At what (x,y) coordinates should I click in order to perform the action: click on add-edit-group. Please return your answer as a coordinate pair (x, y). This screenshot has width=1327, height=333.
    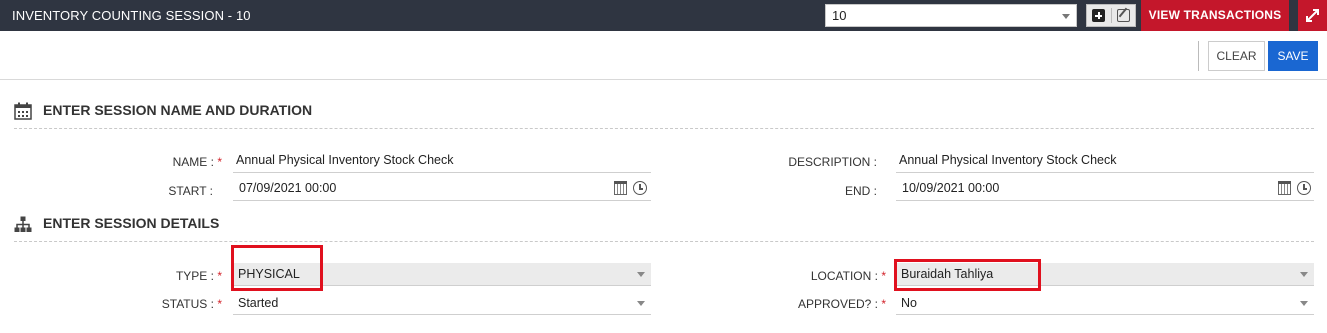
    Looking at the image, I should click on (1111, 15).